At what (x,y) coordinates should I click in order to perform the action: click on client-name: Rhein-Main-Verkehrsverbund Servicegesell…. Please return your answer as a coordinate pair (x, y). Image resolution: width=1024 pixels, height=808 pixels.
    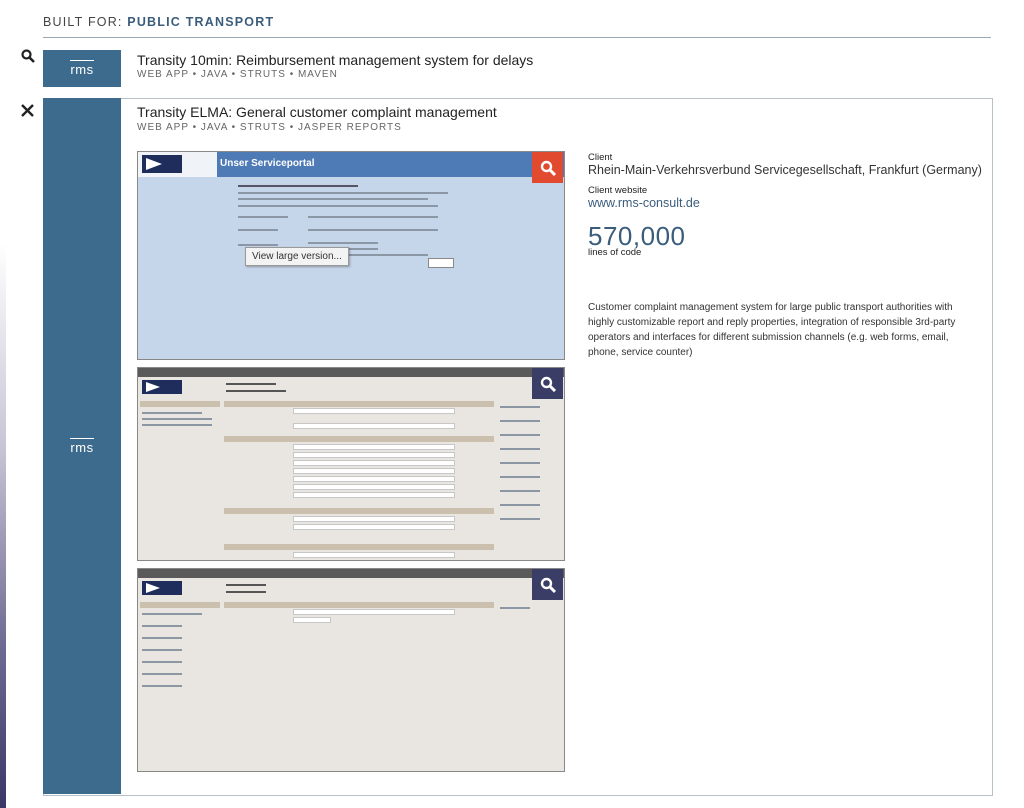
    Looking at the image, I should click on (785, 170).